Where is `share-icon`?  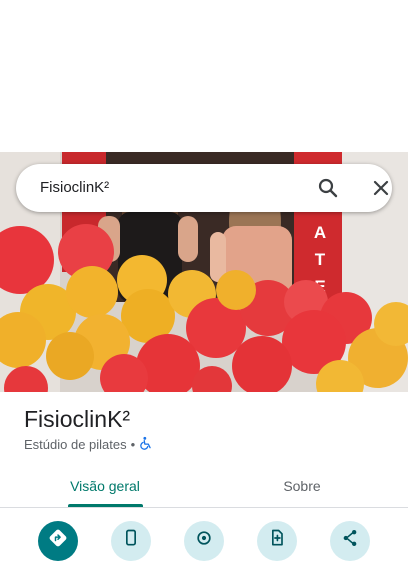
share-icon is located at coordinates (350, 538).